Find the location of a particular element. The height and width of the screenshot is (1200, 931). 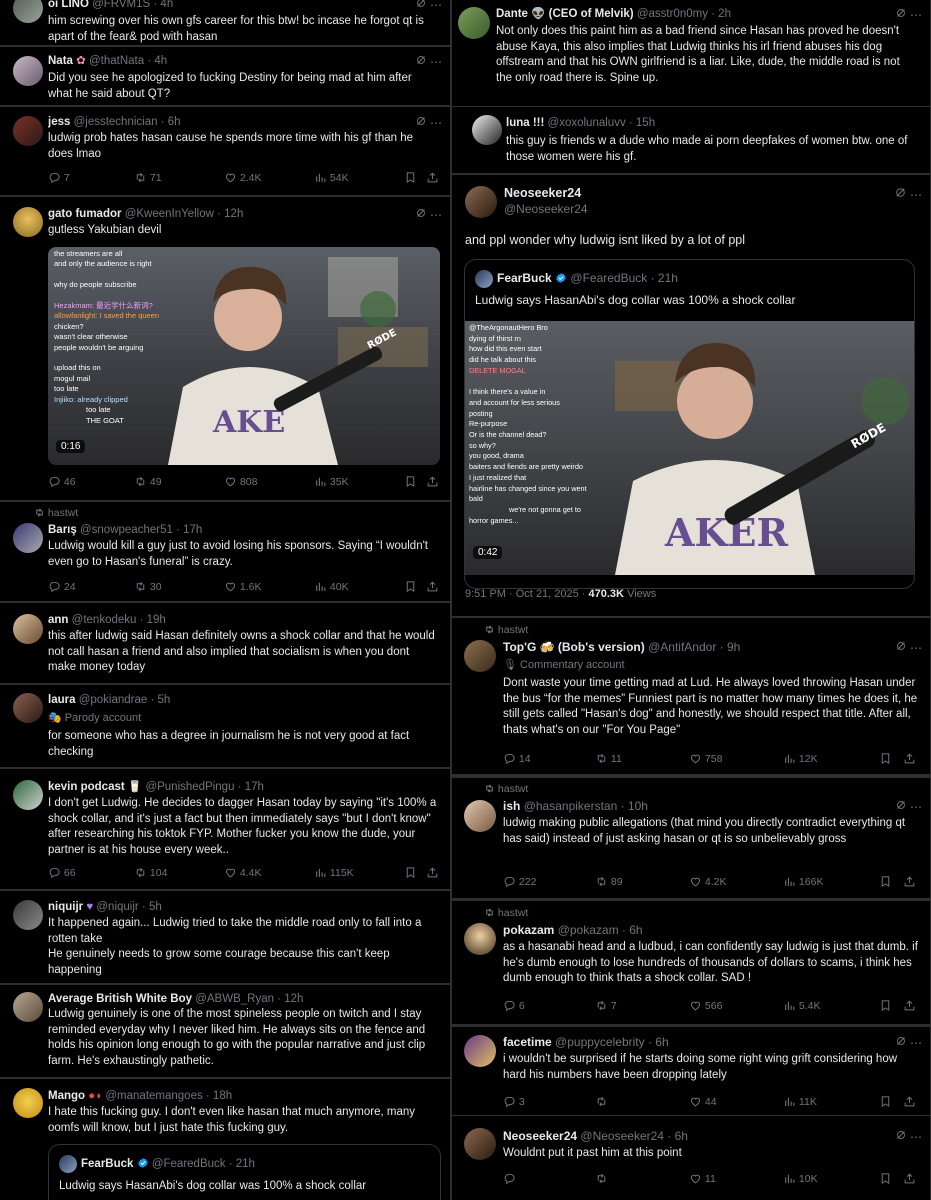

display-name: Neoseeker24 is located at coordinates (542, 193).